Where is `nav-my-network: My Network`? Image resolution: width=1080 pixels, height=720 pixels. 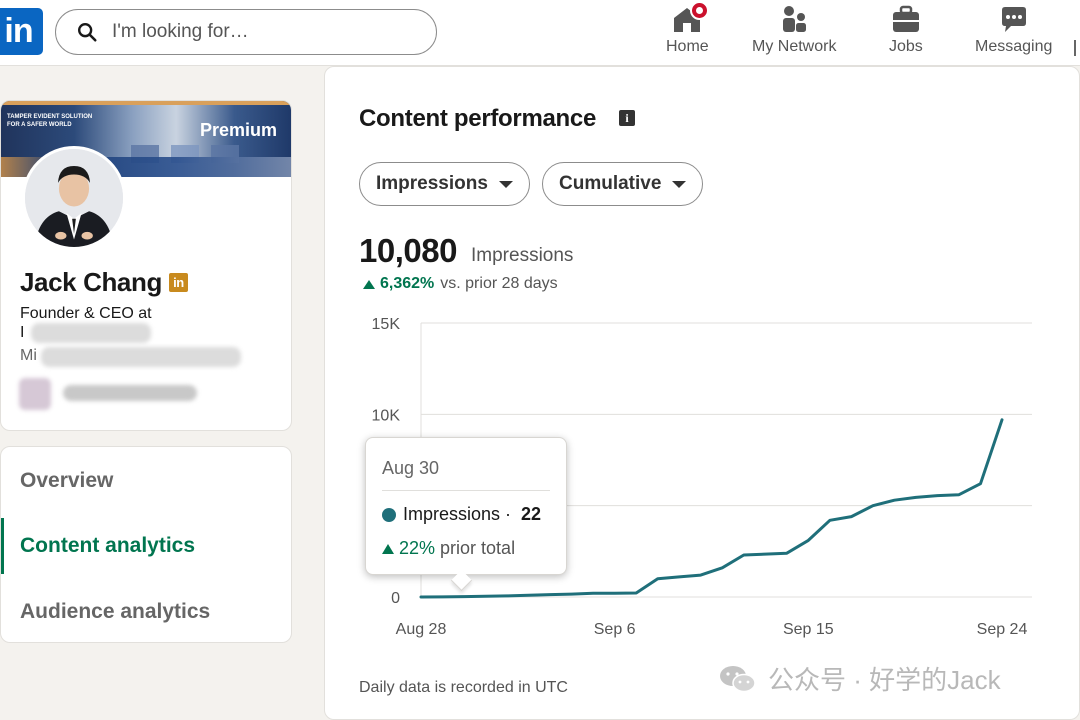
nav-my-network: My Network is located at coordinates (794, 33).